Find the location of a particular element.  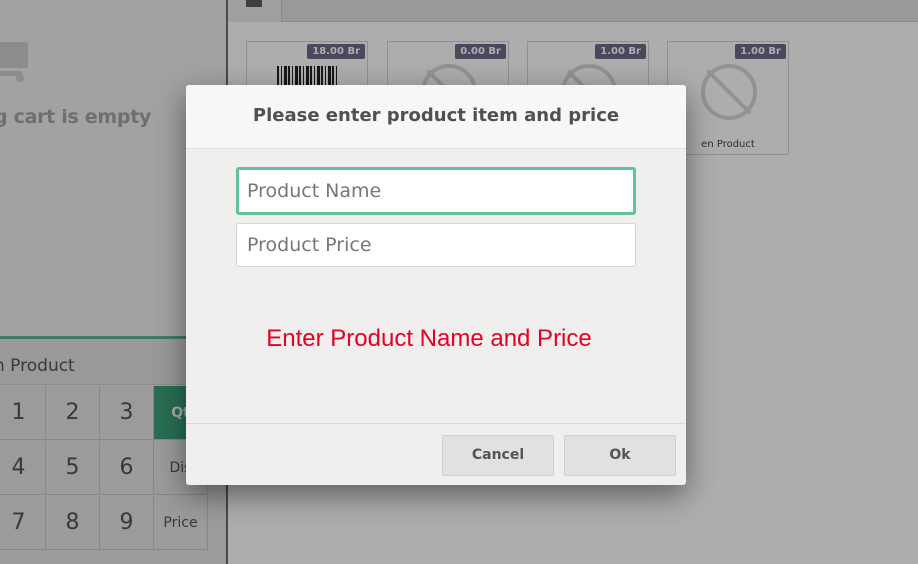

product-name-input is located at coordinates (436, 191).